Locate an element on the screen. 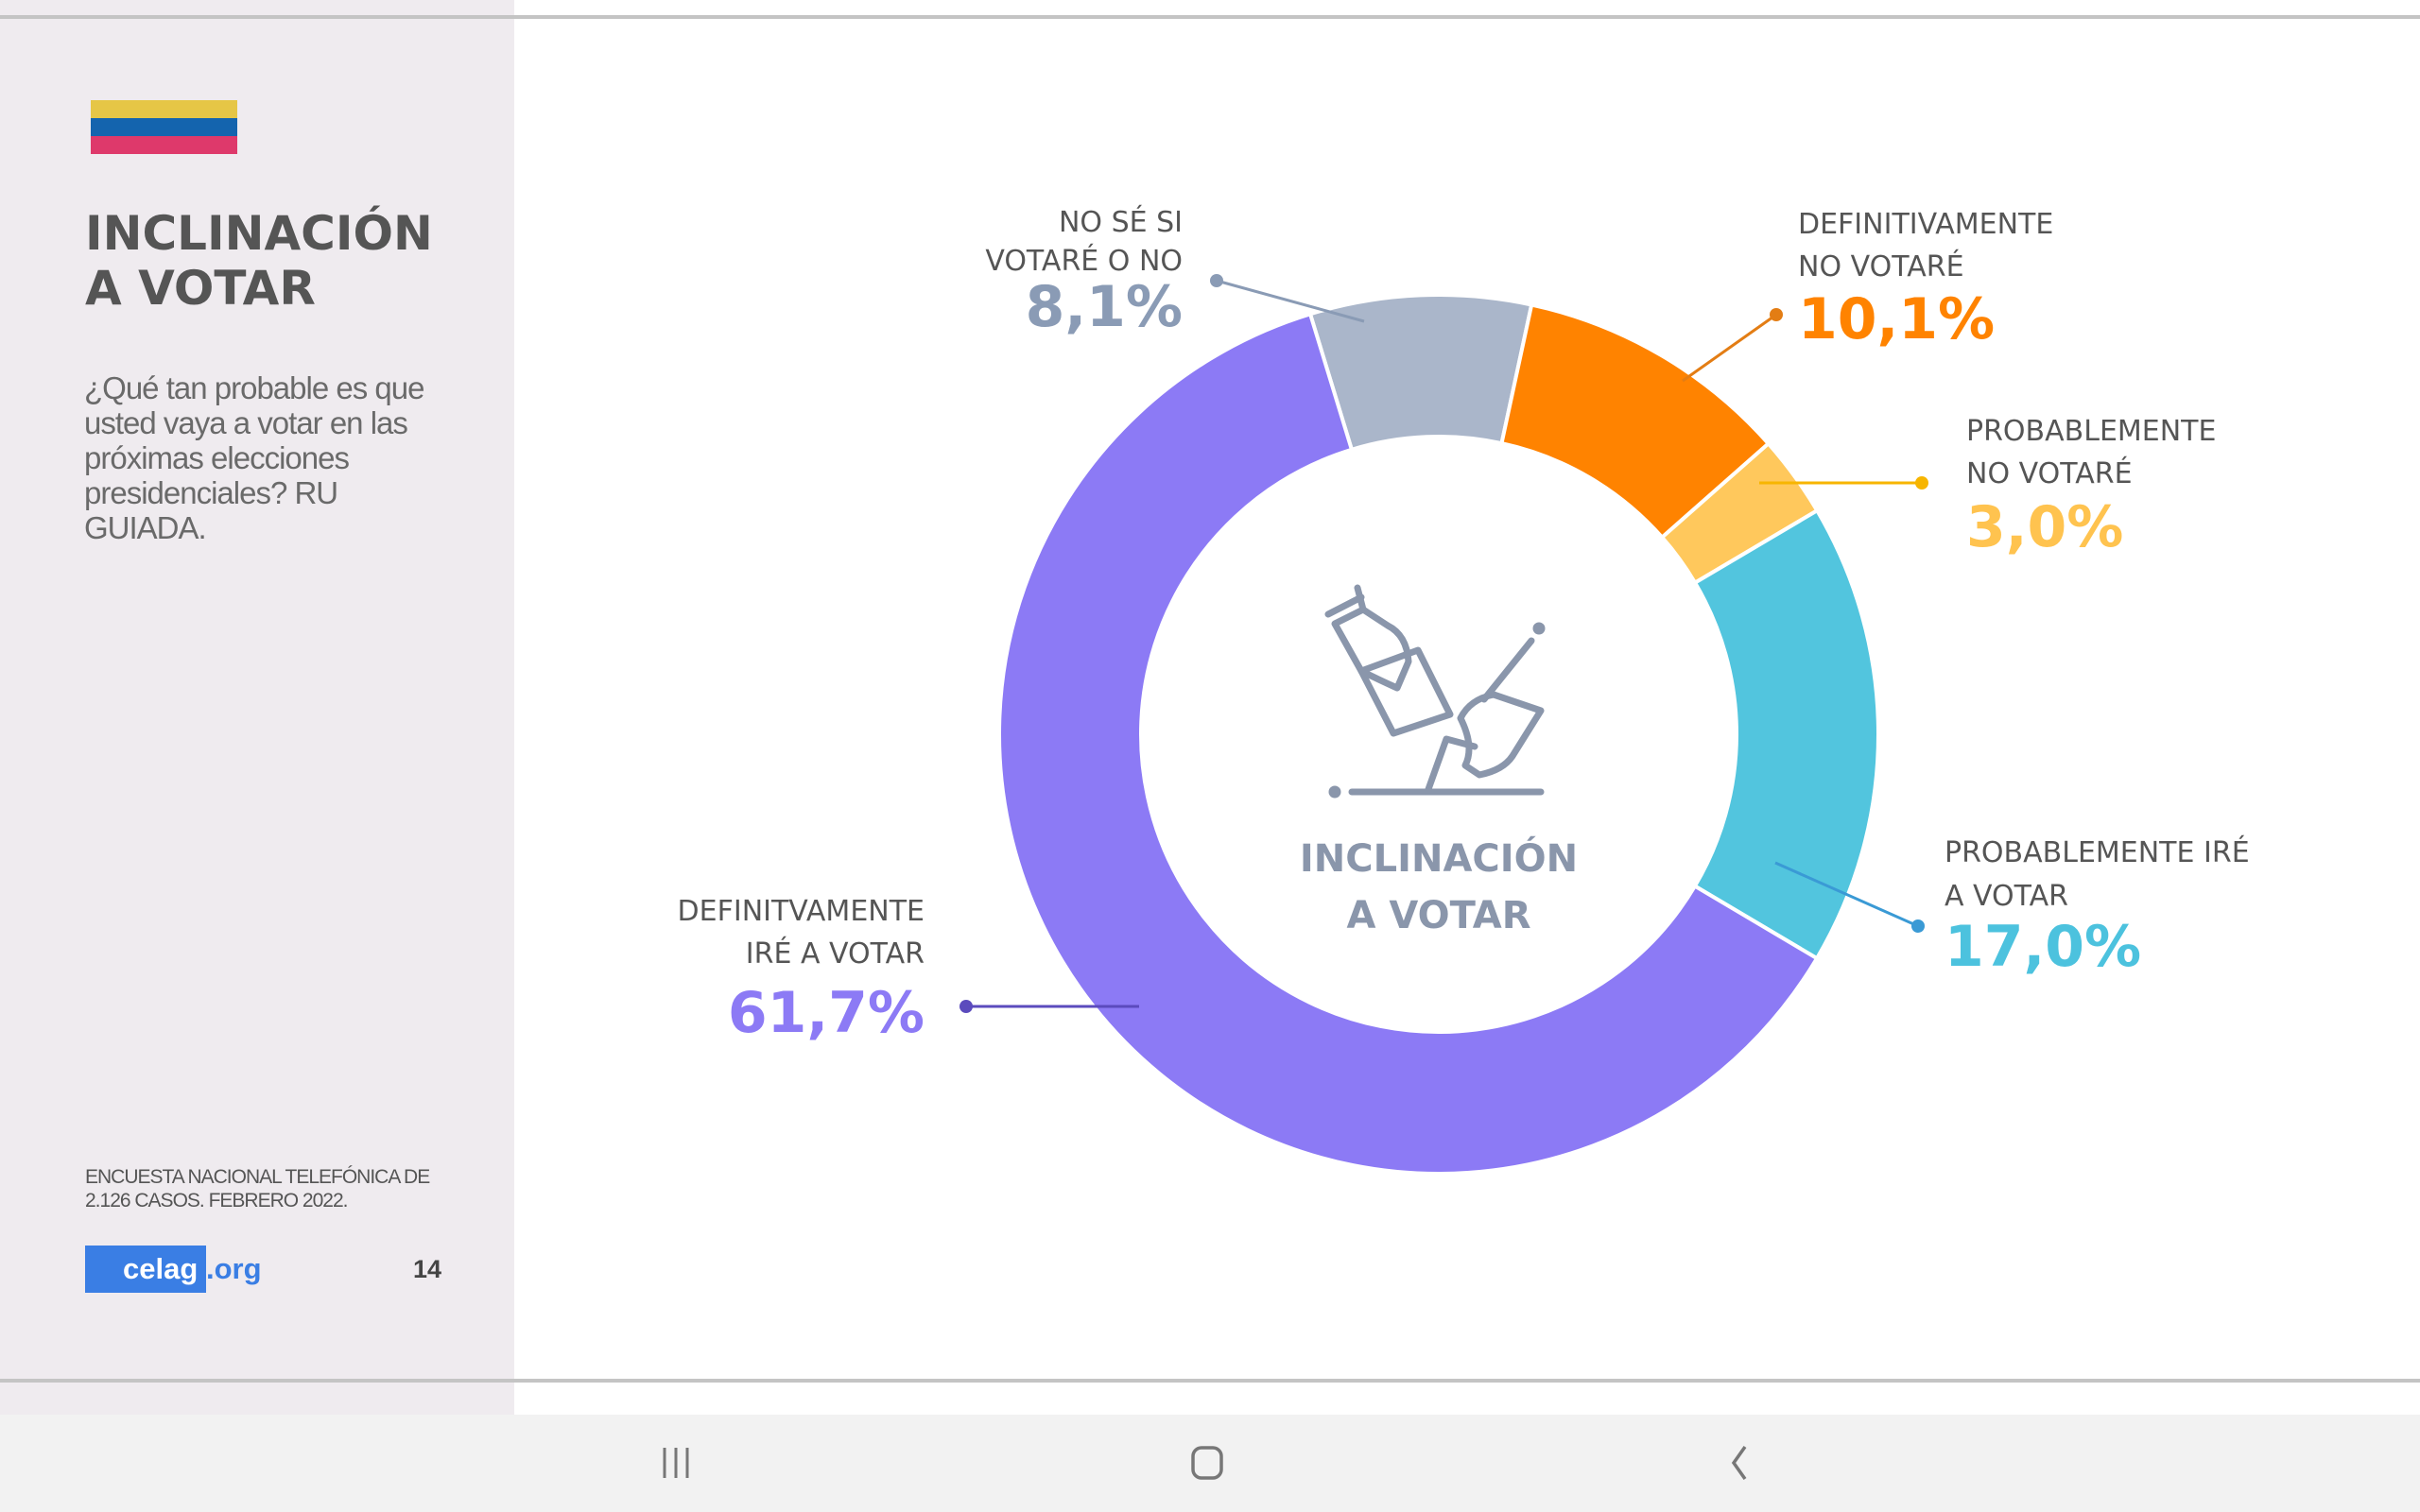 This screenshot has height=1512, width=2420. slice-label: DEFINITVAMENTE is located at coordinates (801, 911).